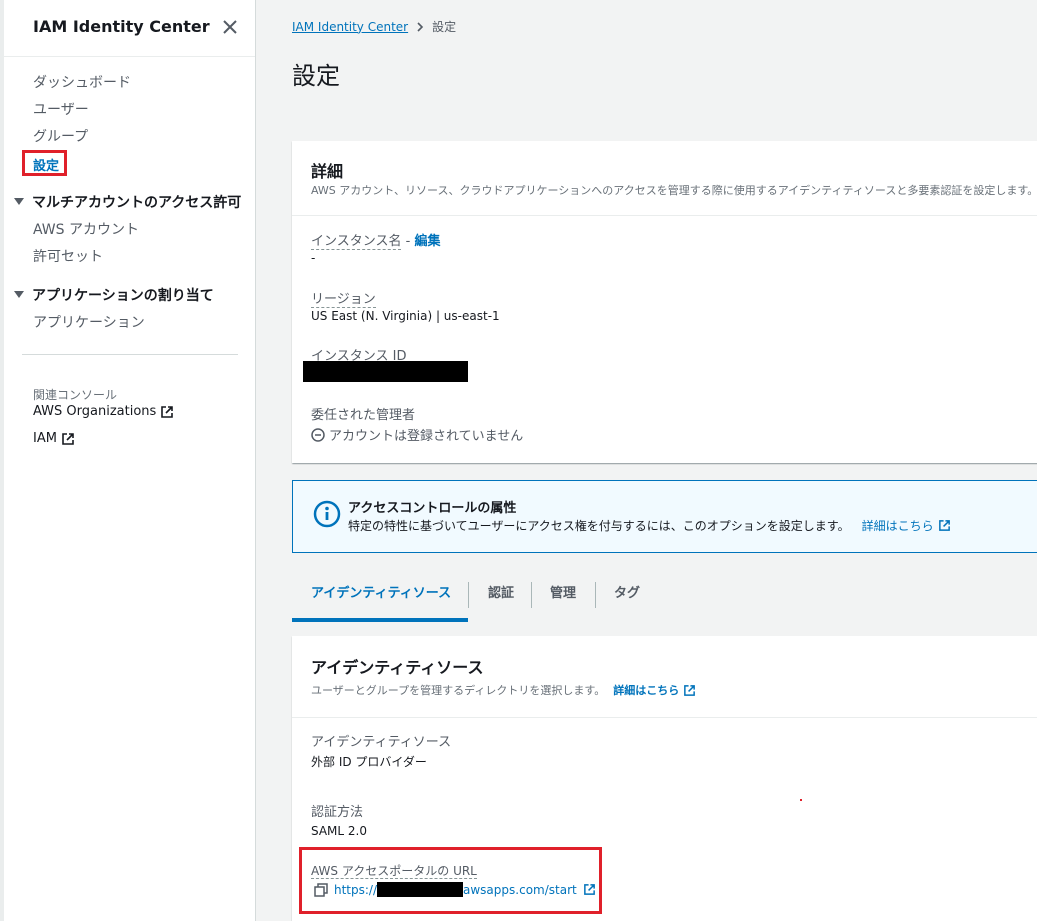  Describe the element at coordinates (664, 600) in the screenshot. I see `settings-tabs: アイデンティティソース 認証 管理 タグ` at that location.